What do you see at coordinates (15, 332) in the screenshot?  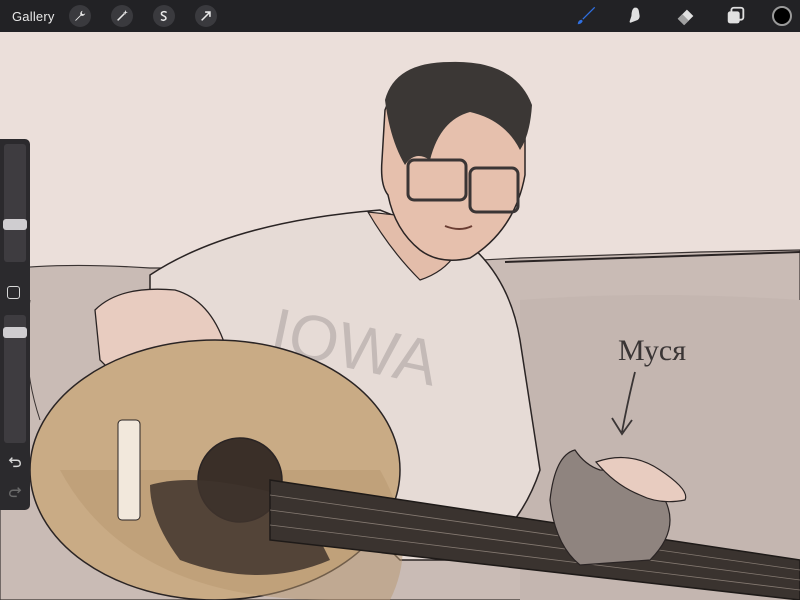 I see `opacity-slider-thumb` at bounding box center [15, 332].